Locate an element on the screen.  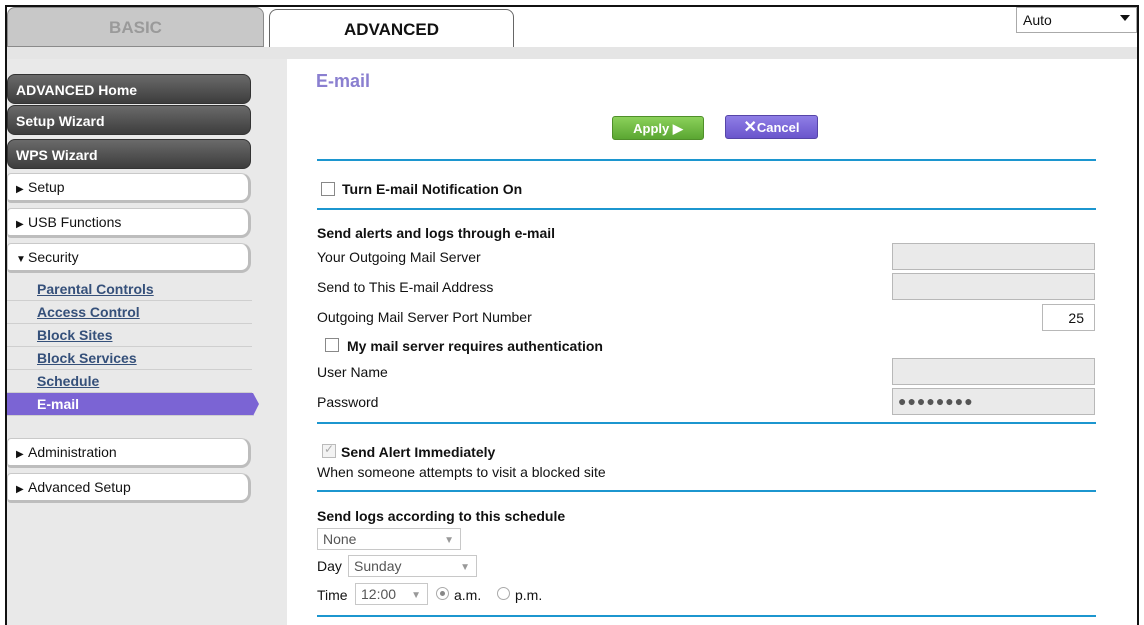
sidebar-item-security: ▼ Security is located at coordinates (129, 258).